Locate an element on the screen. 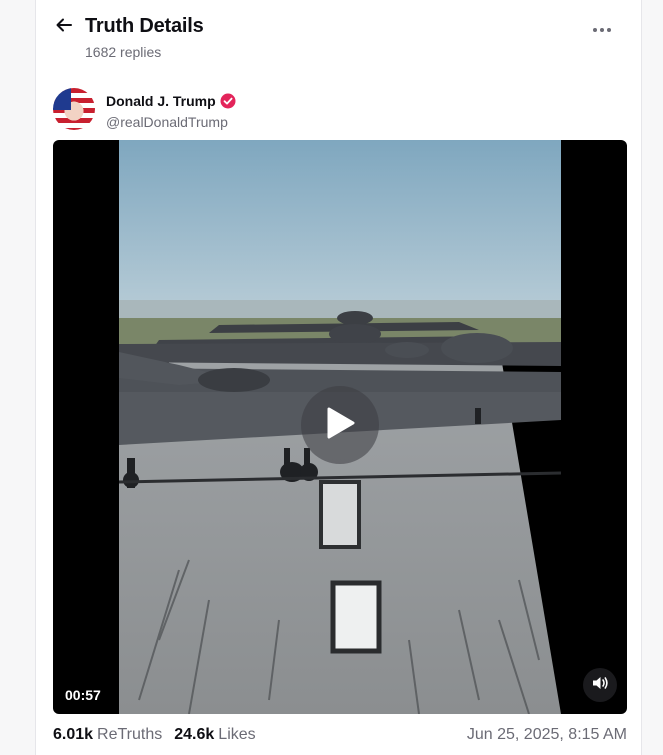 The height and width of the screenshot is (755, 663). arrow-left-icon is located at coordinates (64, 27).